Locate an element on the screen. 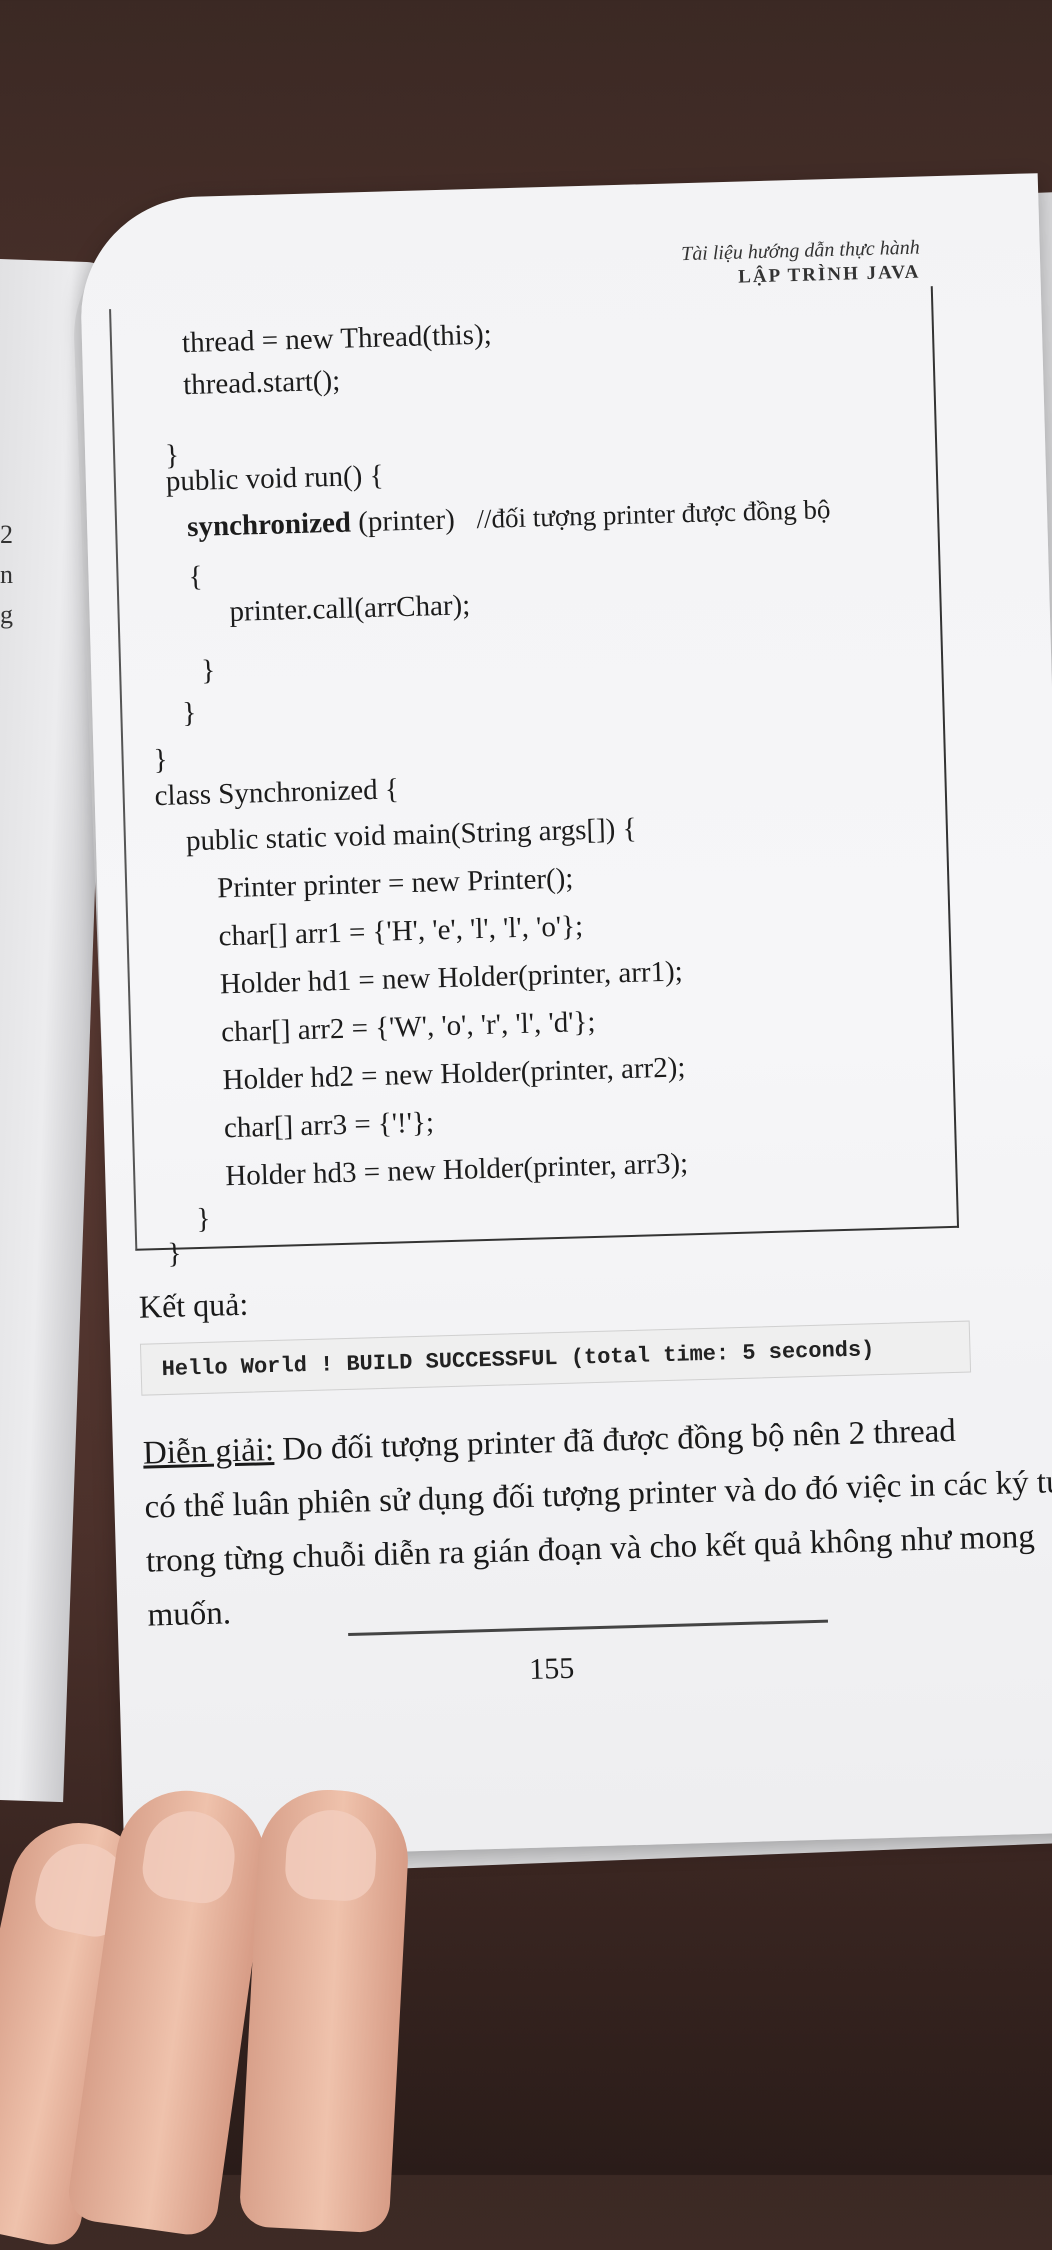 The image size is (1052, 2250). code-line: Holder hd2 = new Holder(printer, arr2); is located at coordinates (454, 1074).